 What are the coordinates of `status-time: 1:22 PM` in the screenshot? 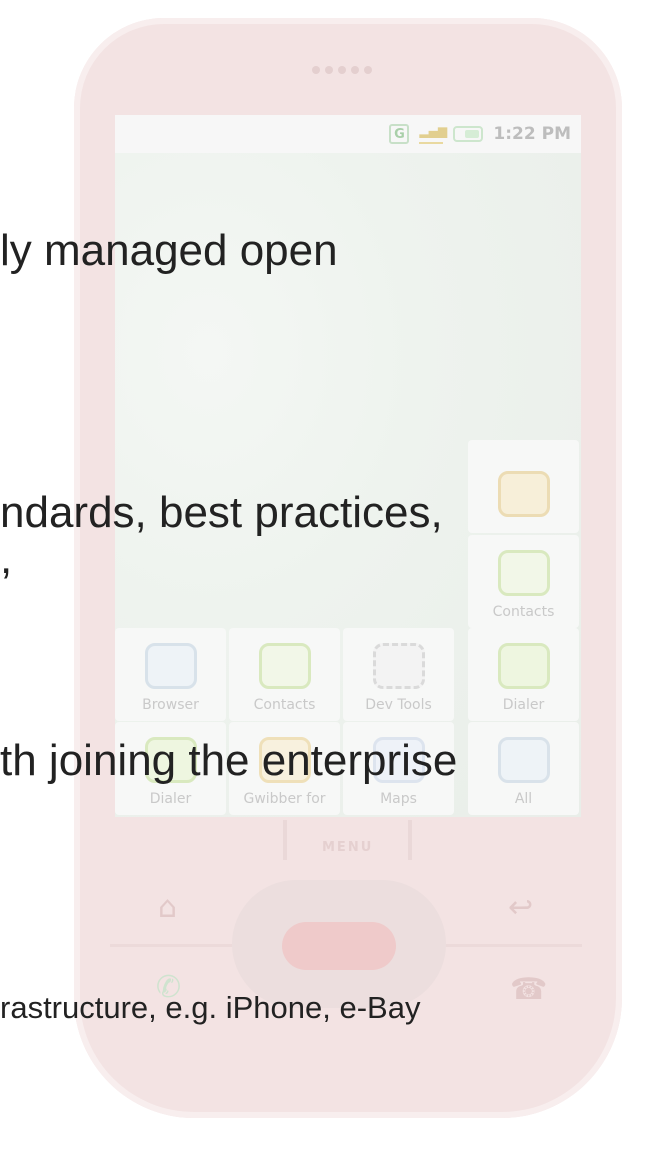 It's located at (532, 134).